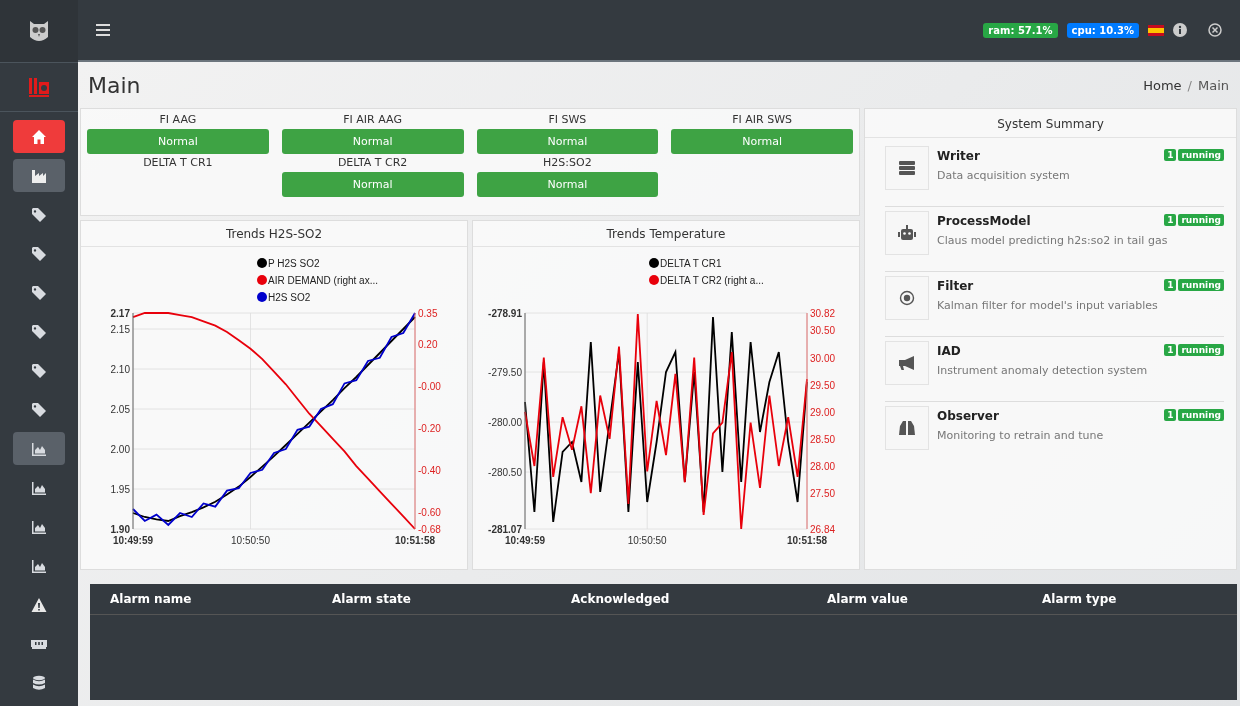 Image resolution: width=1240 pixels, height=706 pixels. What do you see at coordinates (1043, 370) in the screenshot?
I see `service-description: Instrument anomaly detection system` at bounding box center [1043, 370].